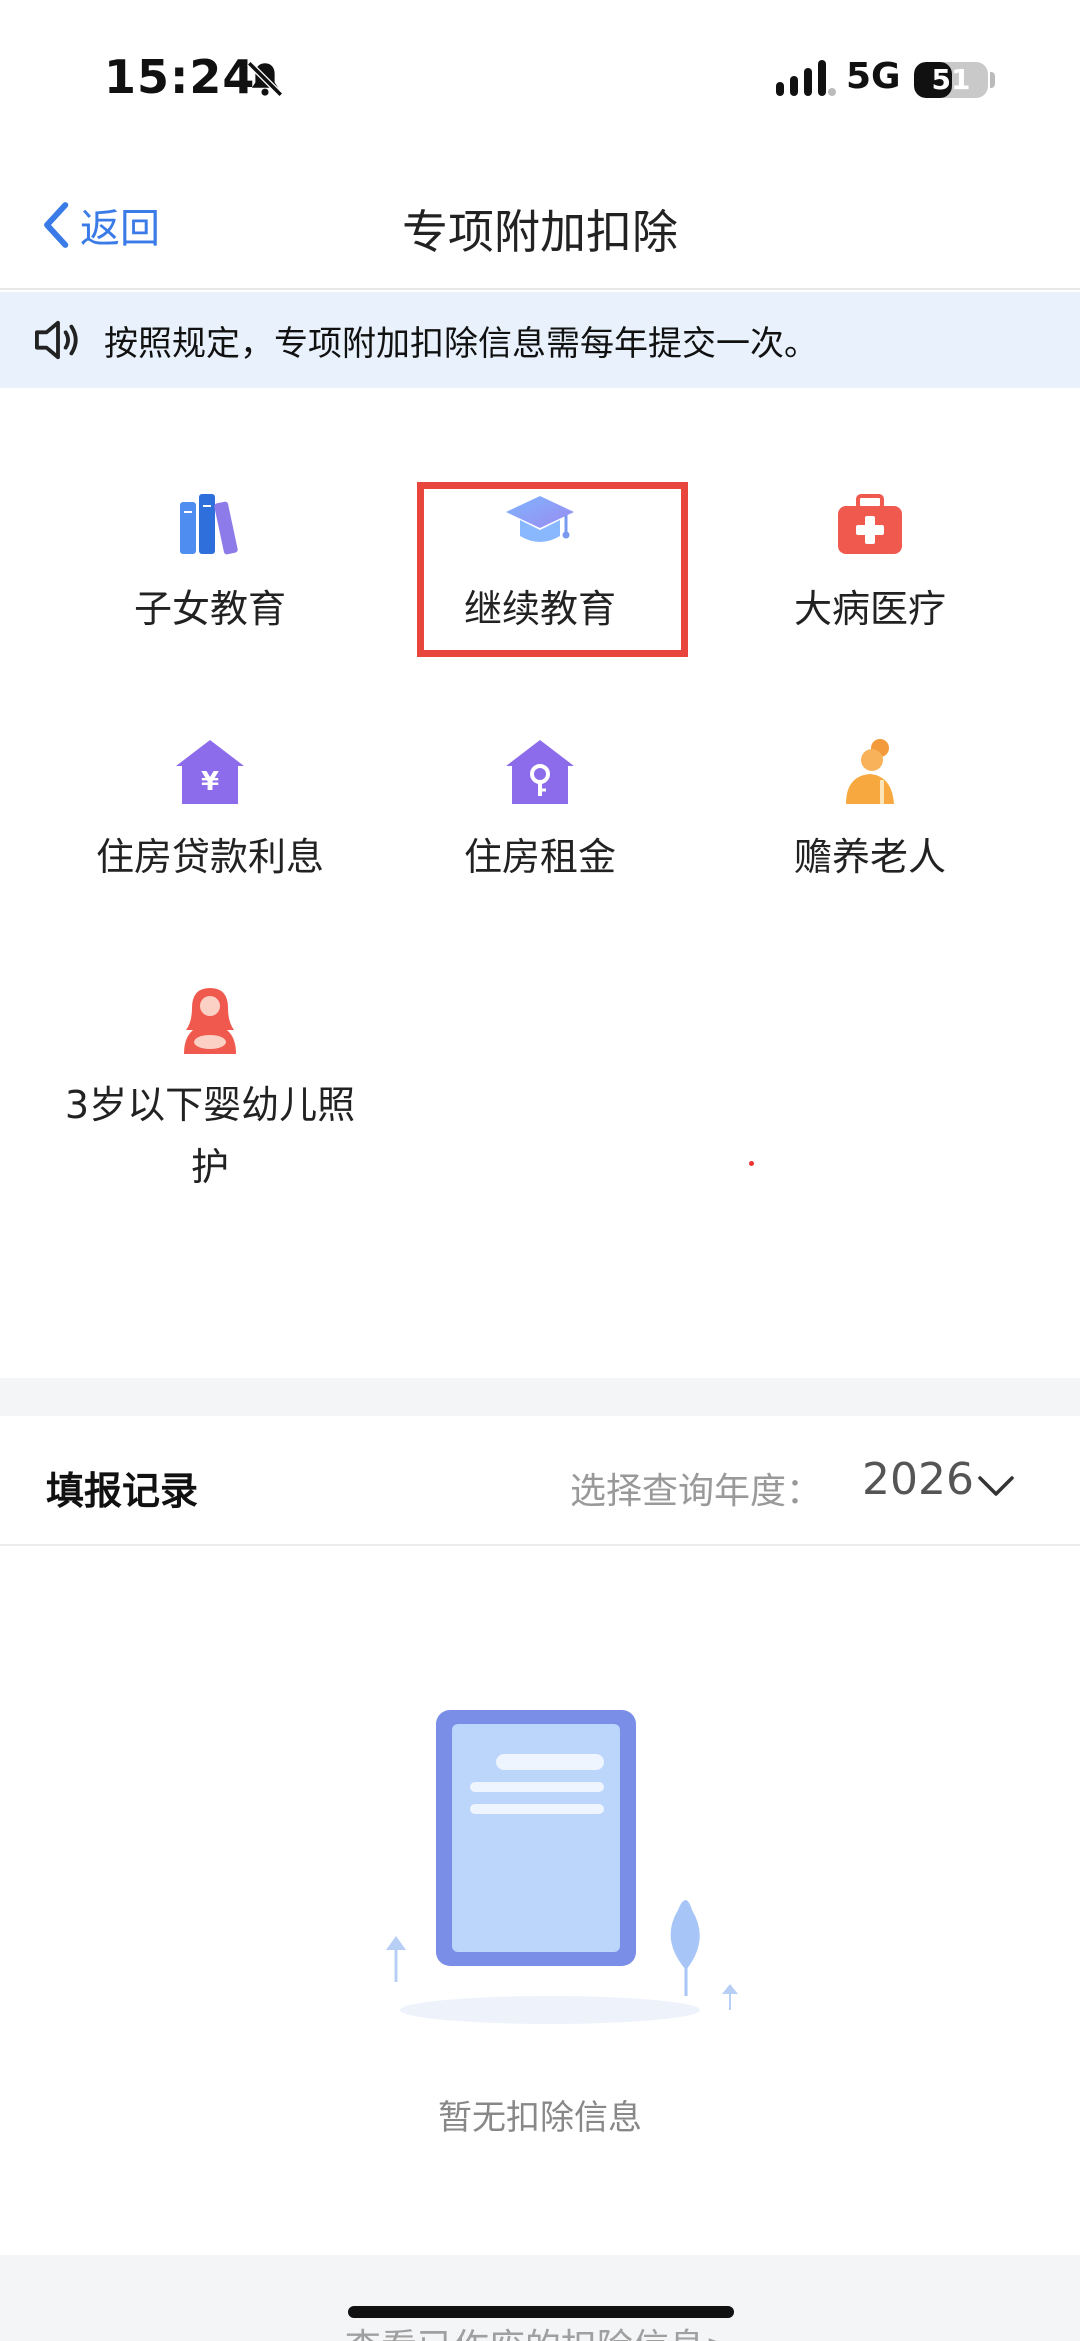 Image resolution: width=1080 pixels, height=2341 pixels. I want to click on elderly-icon, so click(870, 771).